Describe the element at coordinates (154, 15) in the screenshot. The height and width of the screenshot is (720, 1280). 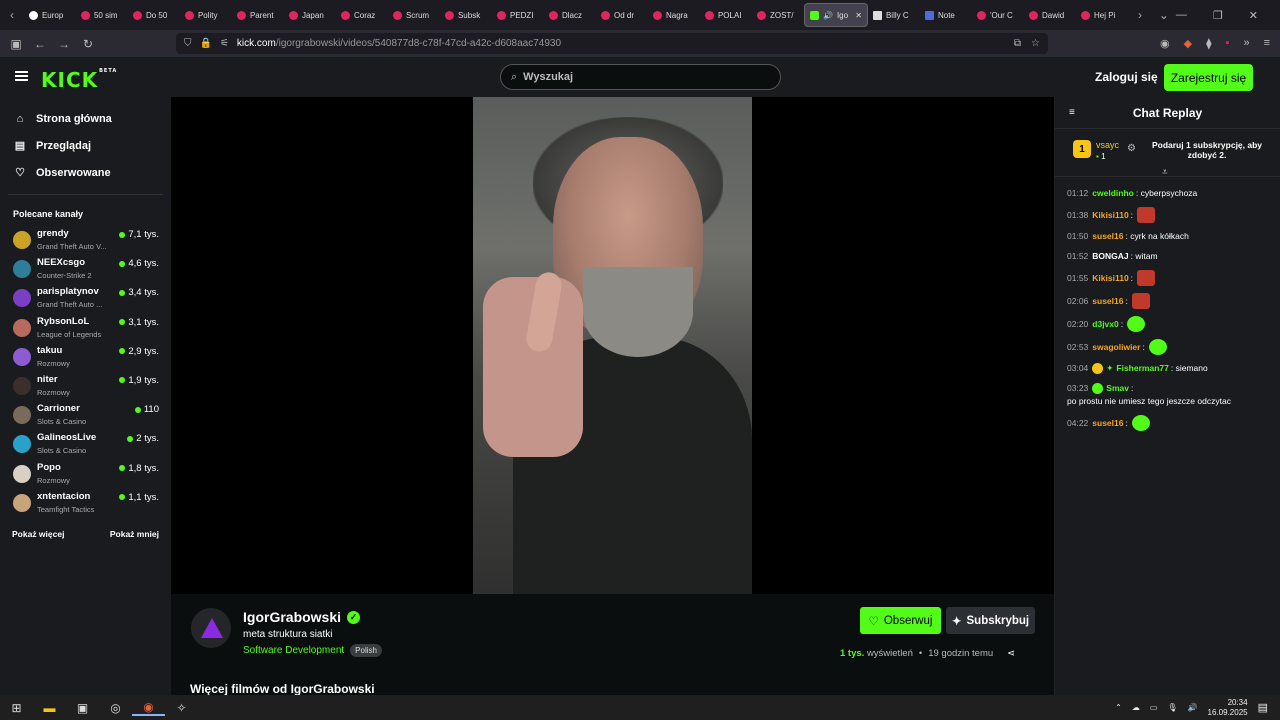
I see `browser-tab: Do 50` at that location.